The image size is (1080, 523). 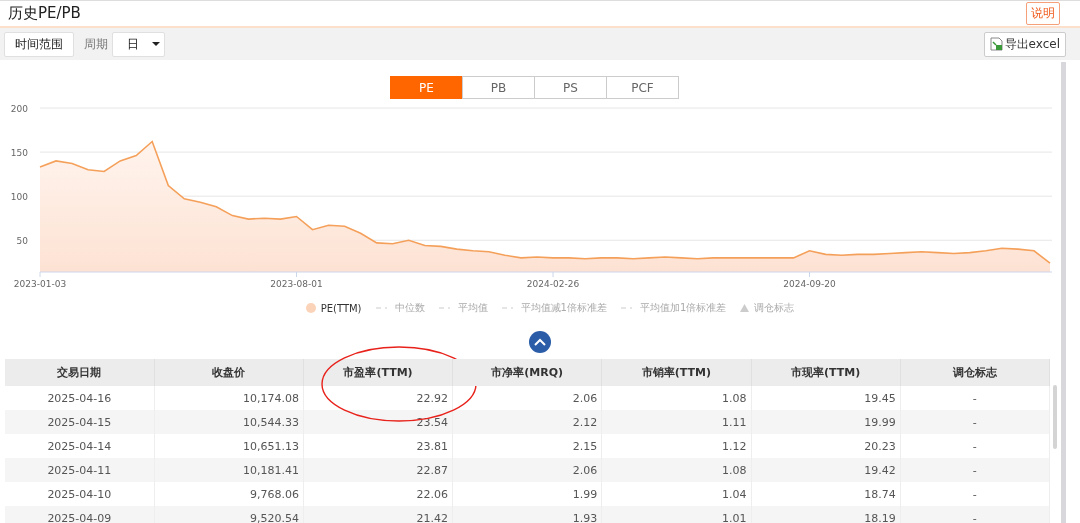 What do you see at coordinates (19, 197) in the screenshot?
I see `y-tick-label: 100` at bounding box center [19, 197].